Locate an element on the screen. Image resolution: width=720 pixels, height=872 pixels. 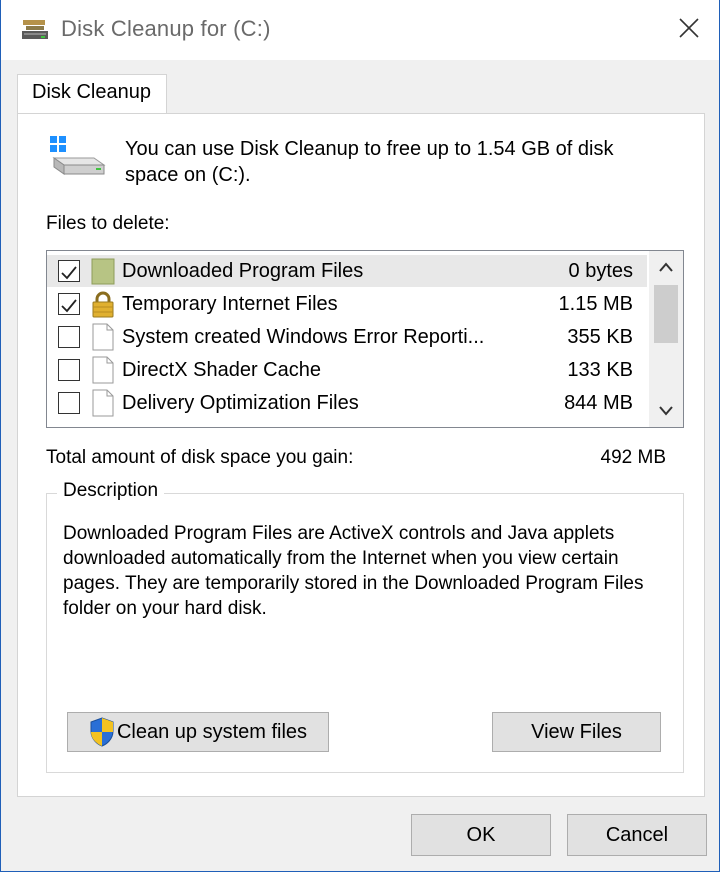
uac-shield-icon is located at coordinates (102, 732).